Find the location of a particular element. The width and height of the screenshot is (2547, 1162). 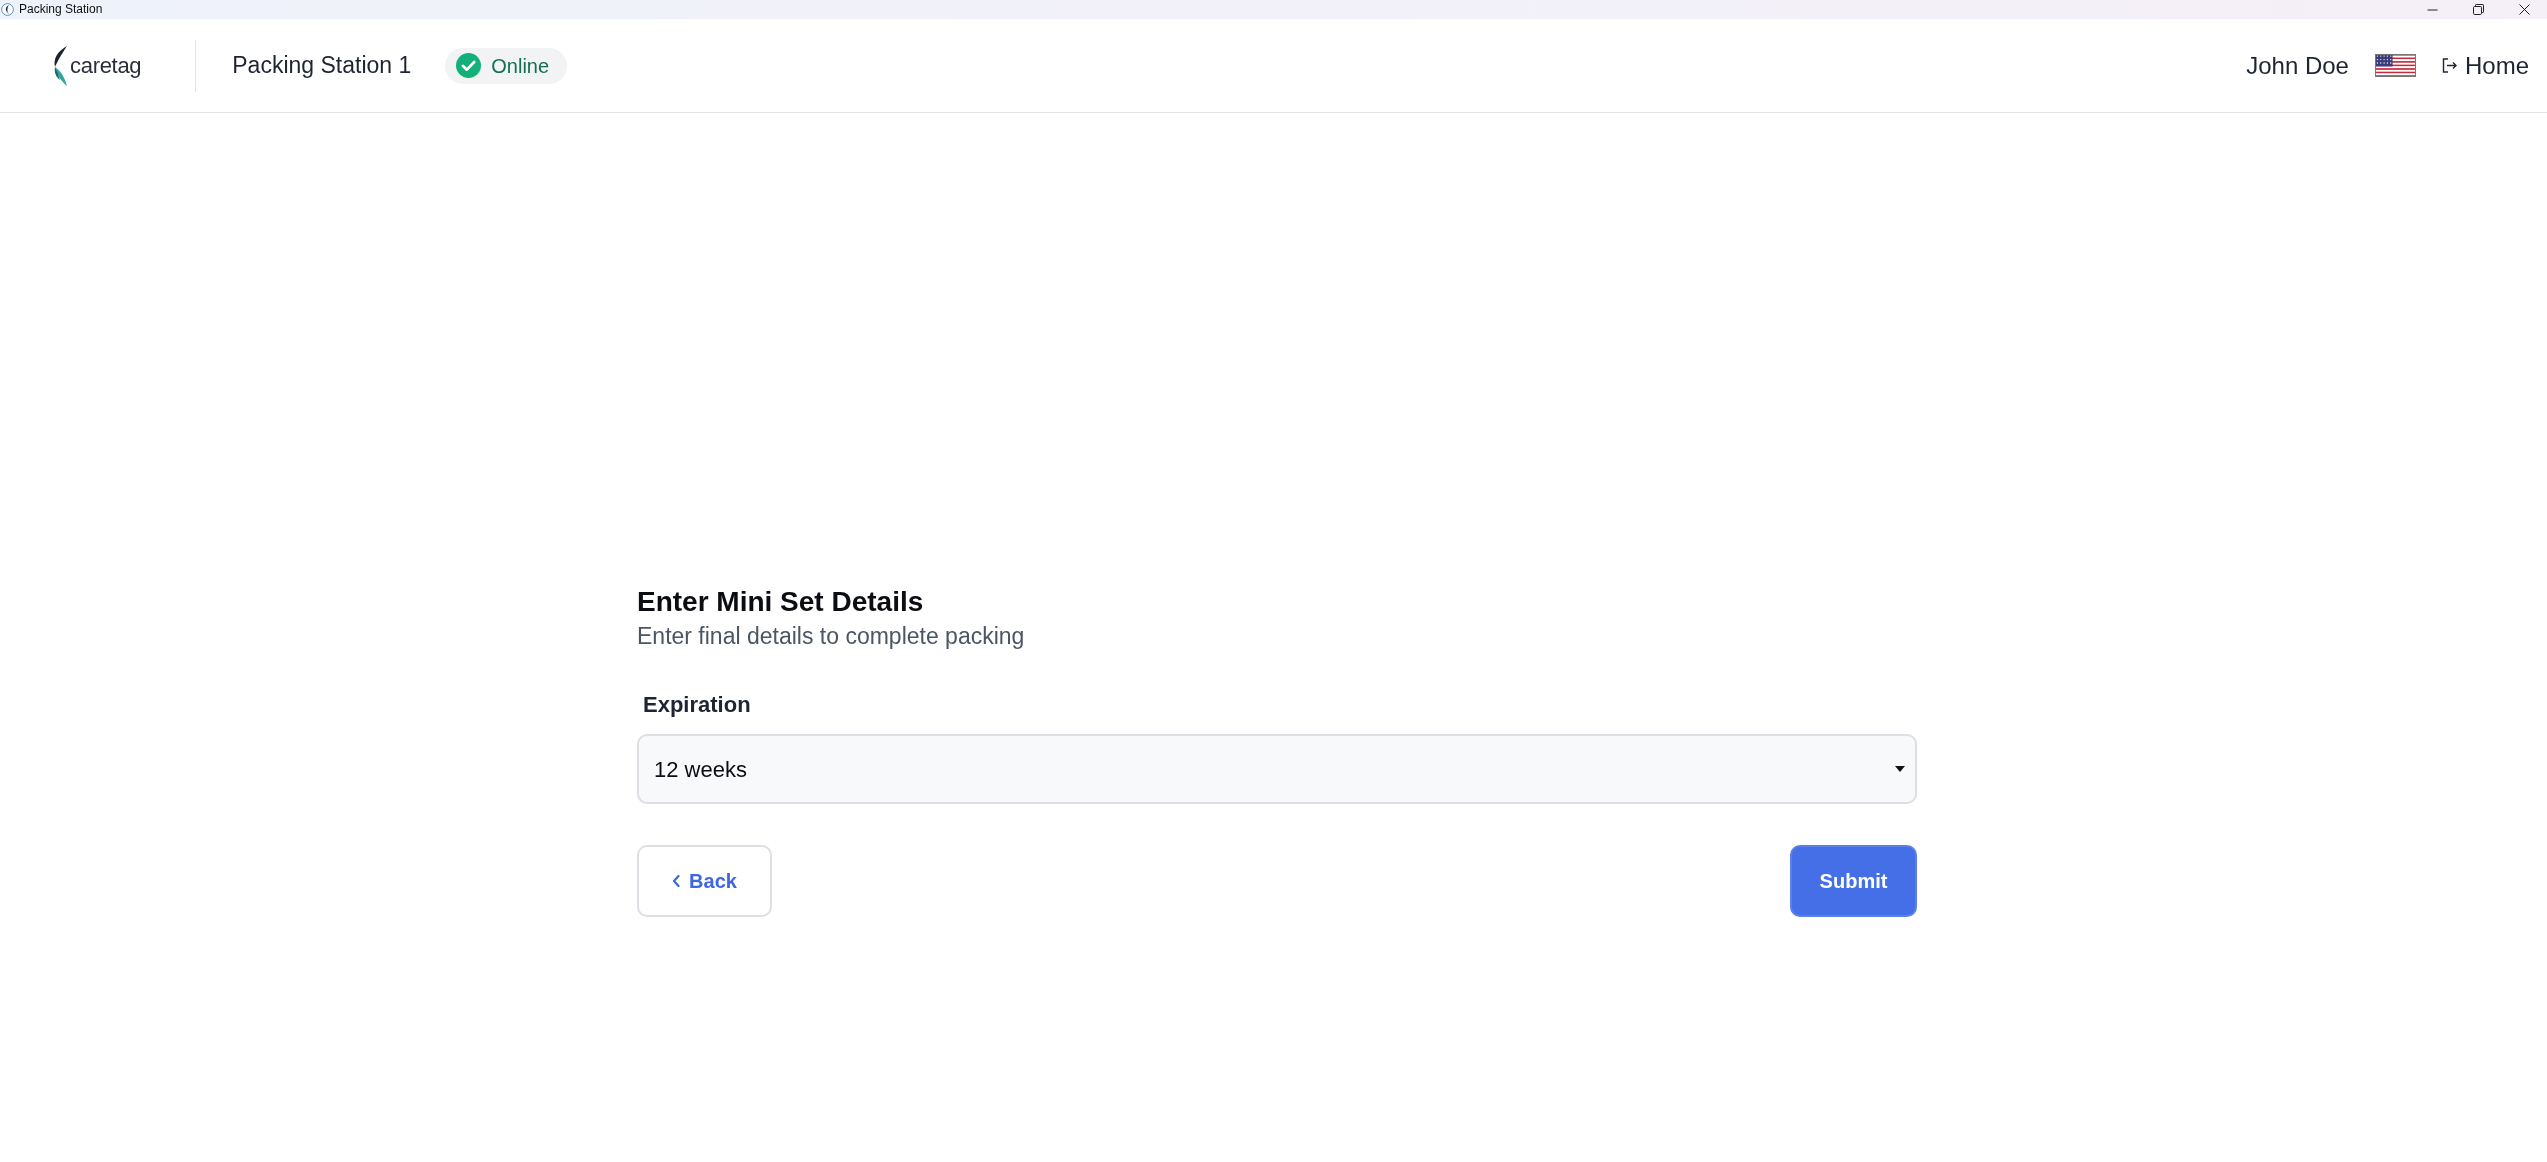

status-badge: Online is located at coordinates (506, 65).